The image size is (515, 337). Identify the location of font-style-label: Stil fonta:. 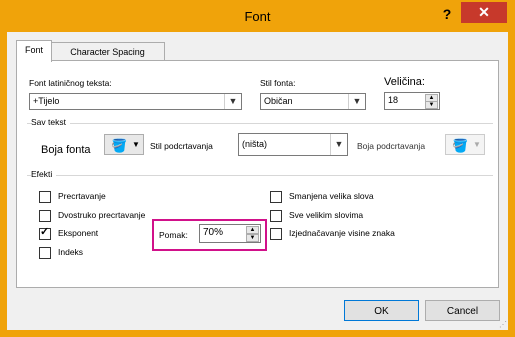
(278, 83).